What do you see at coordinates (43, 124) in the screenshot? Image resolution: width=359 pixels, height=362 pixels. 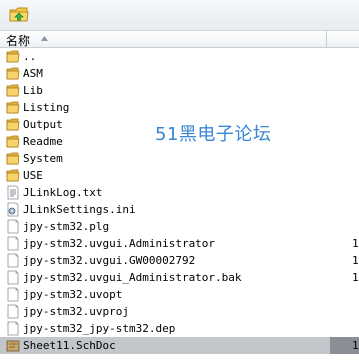 I see `file-name: Output` at bounding box center [43, 124].